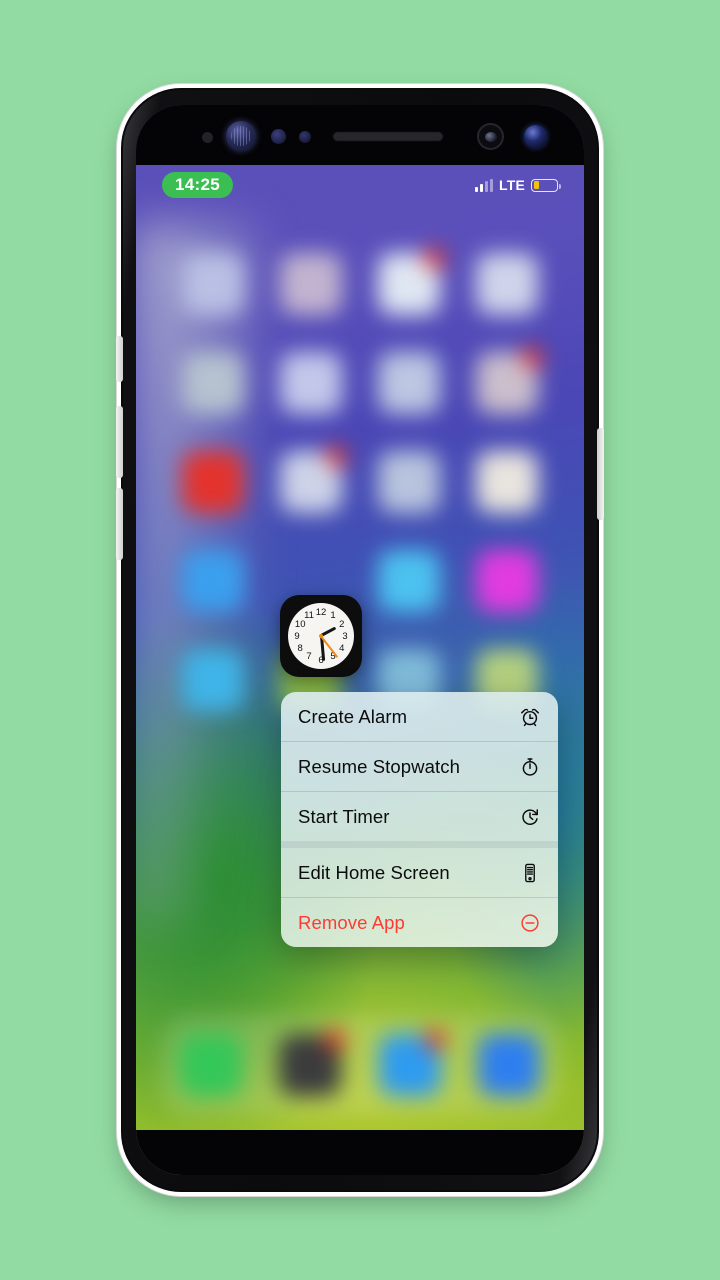 Image resolution: width=720 pixels, height=1280 pixels. I want to click on stopwatch-icon, so click(530, 767).